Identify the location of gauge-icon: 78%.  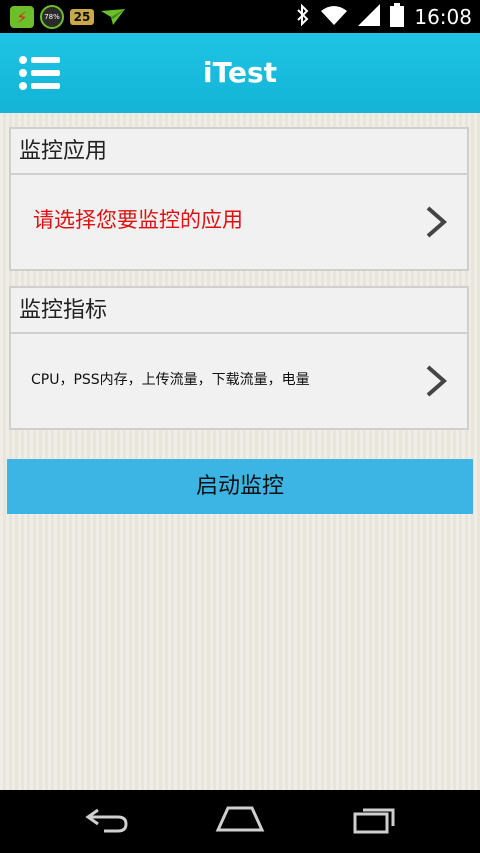
(52, 17).